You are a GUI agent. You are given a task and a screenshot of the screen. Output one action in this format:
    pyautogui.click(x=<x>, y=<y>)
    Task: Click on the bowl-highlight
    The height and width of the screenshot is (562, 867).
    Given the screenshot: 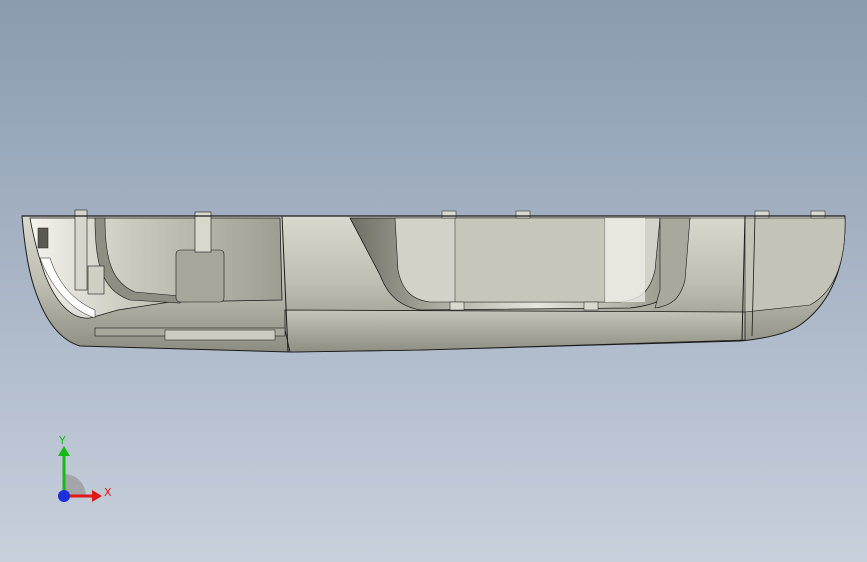 What is the action you would take?
    pyautogui.click(x=625, y=260)
    